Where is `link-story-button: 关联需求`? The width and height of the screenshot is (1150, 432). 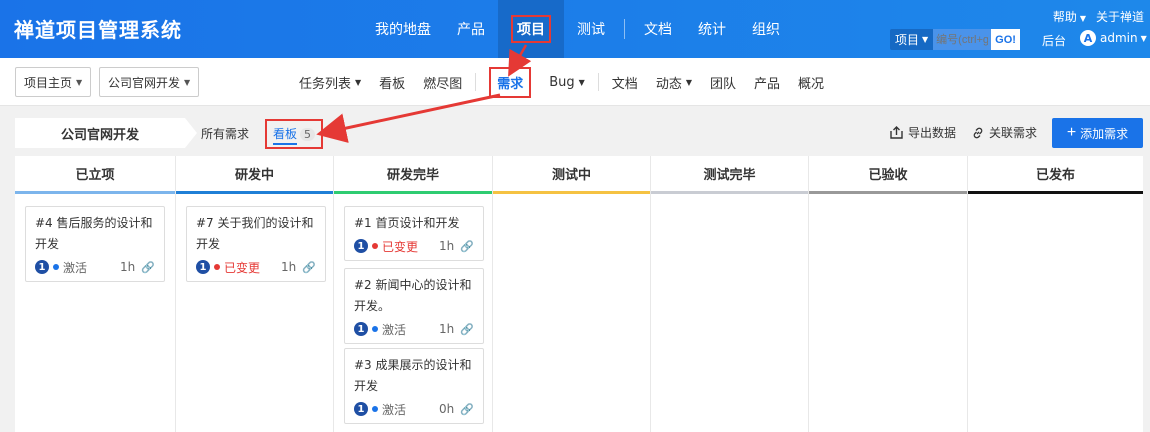
link-story-button: 关联需求 is located at coordinates (1004, 132).